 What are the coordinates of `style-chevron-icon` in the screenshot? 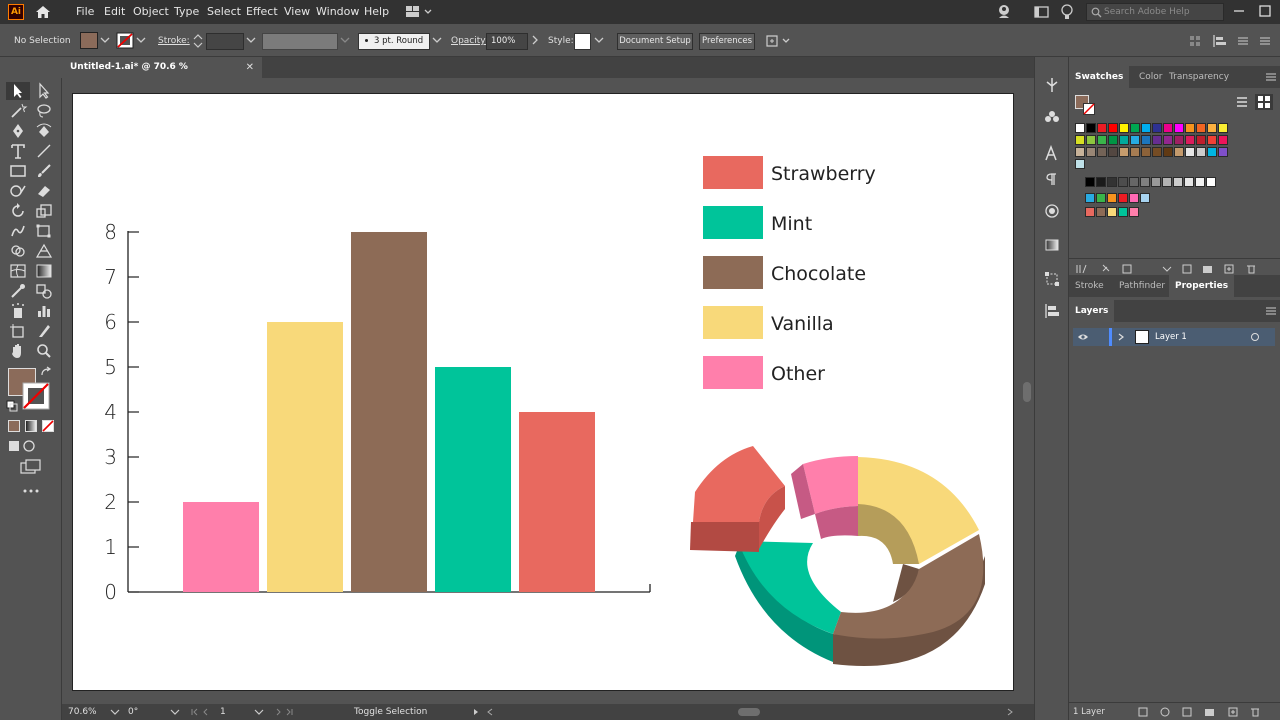 It's located at (599, 40).